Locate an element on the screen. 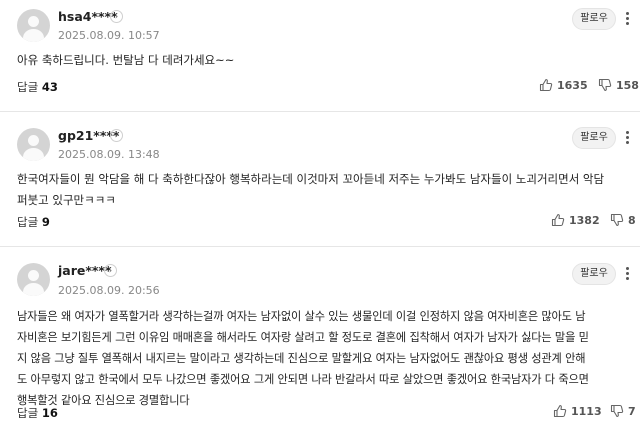 The height and width of the screenshot is (425, 640). reply-button: 답글 9 is located at coordinates (33, 222).